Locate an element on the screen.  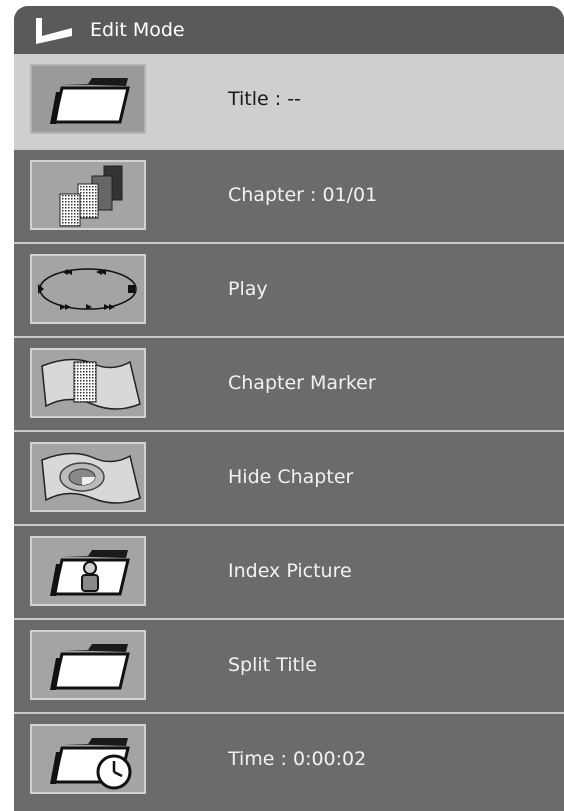
menu-item-label: Index Picture is located at coordinates (290, 571).